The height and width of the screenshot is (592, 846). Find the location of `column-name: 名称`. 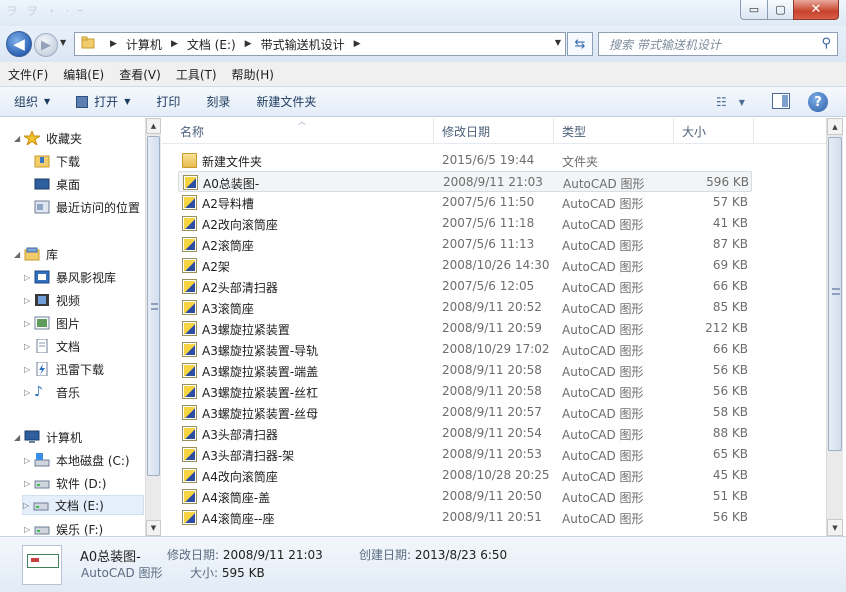

column-name: 名称 is located at coordinates (303, 131).